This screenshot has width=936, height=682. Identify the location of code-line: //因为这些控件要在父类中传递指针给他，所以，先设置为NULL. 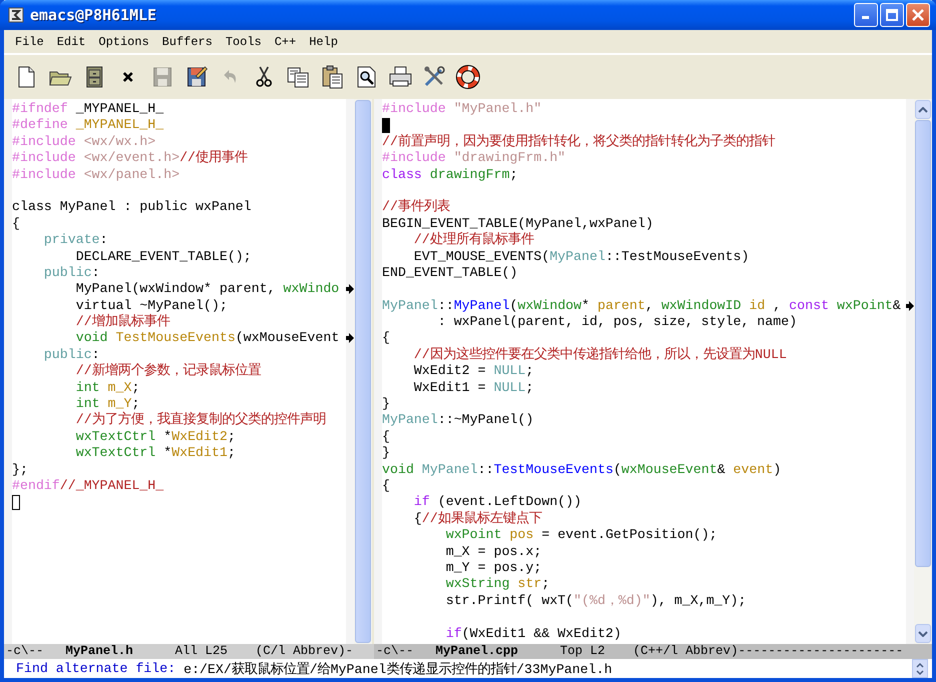
(600, 355).